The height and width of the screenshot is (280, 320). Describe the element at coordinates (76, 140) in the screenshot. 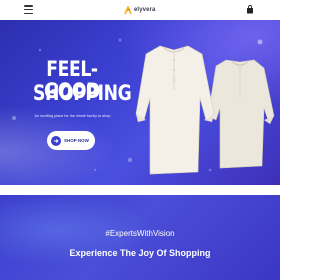

I see `shop-now-label: SHOP NOW` at that location.